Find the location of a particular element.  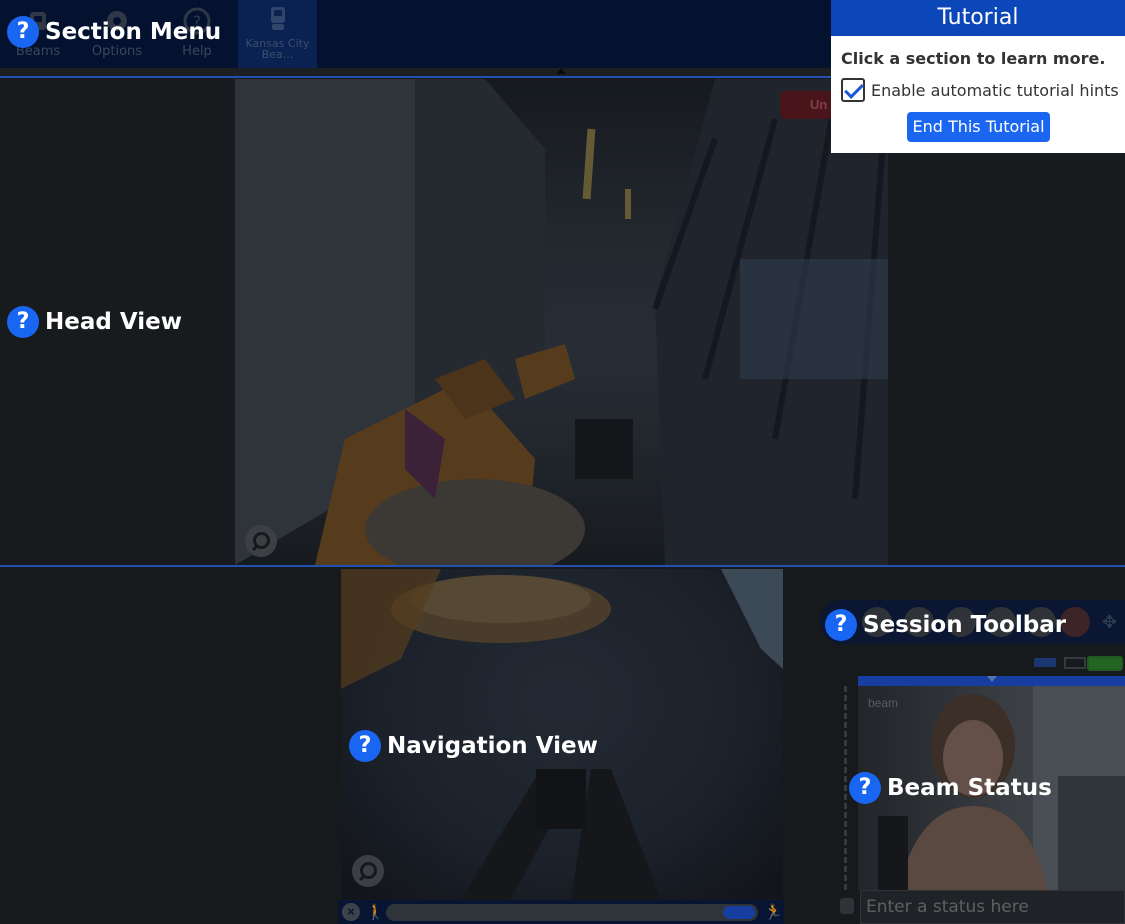

battery-icon is located at coordinates (1105, 663).